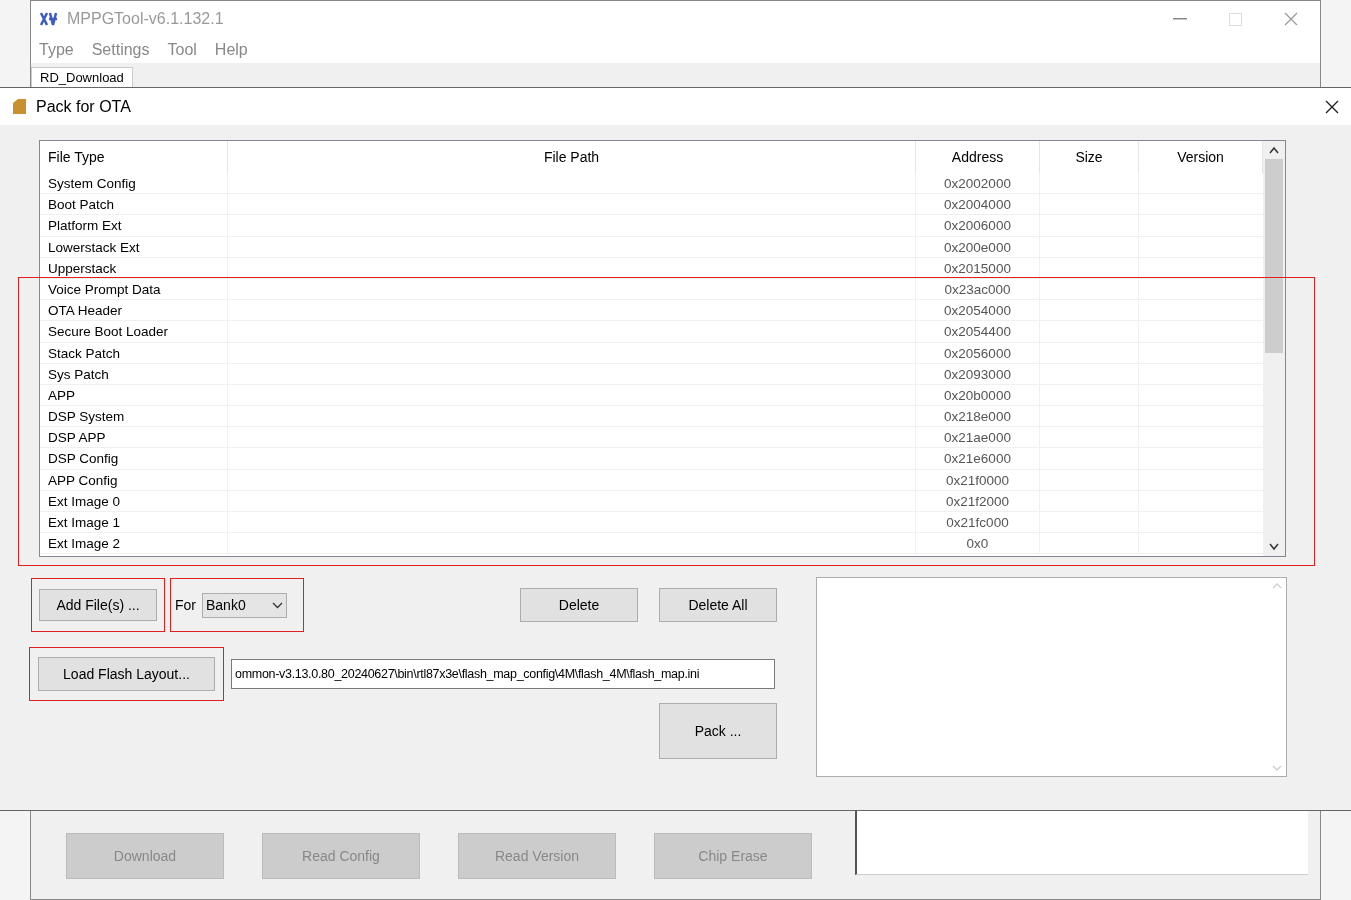  Describe the element at coordinates (978, 500) in the screenshot. I see `table-cell: 0x21f2000` at that location.